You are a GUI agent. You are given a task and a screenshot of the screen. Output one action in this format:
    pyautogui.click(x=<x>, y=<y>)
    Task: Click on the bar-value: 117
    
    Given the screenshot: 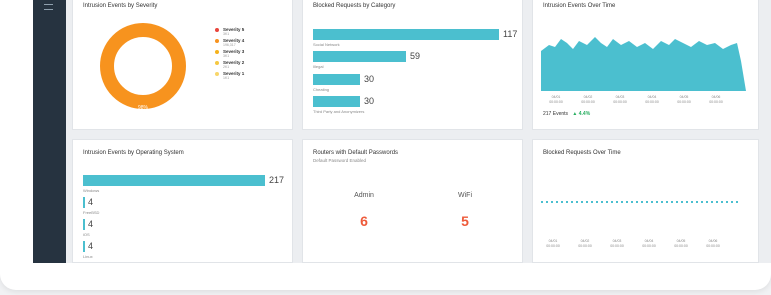 What is the action you would take?
    pyautogui.click(x=510, y=34)
    